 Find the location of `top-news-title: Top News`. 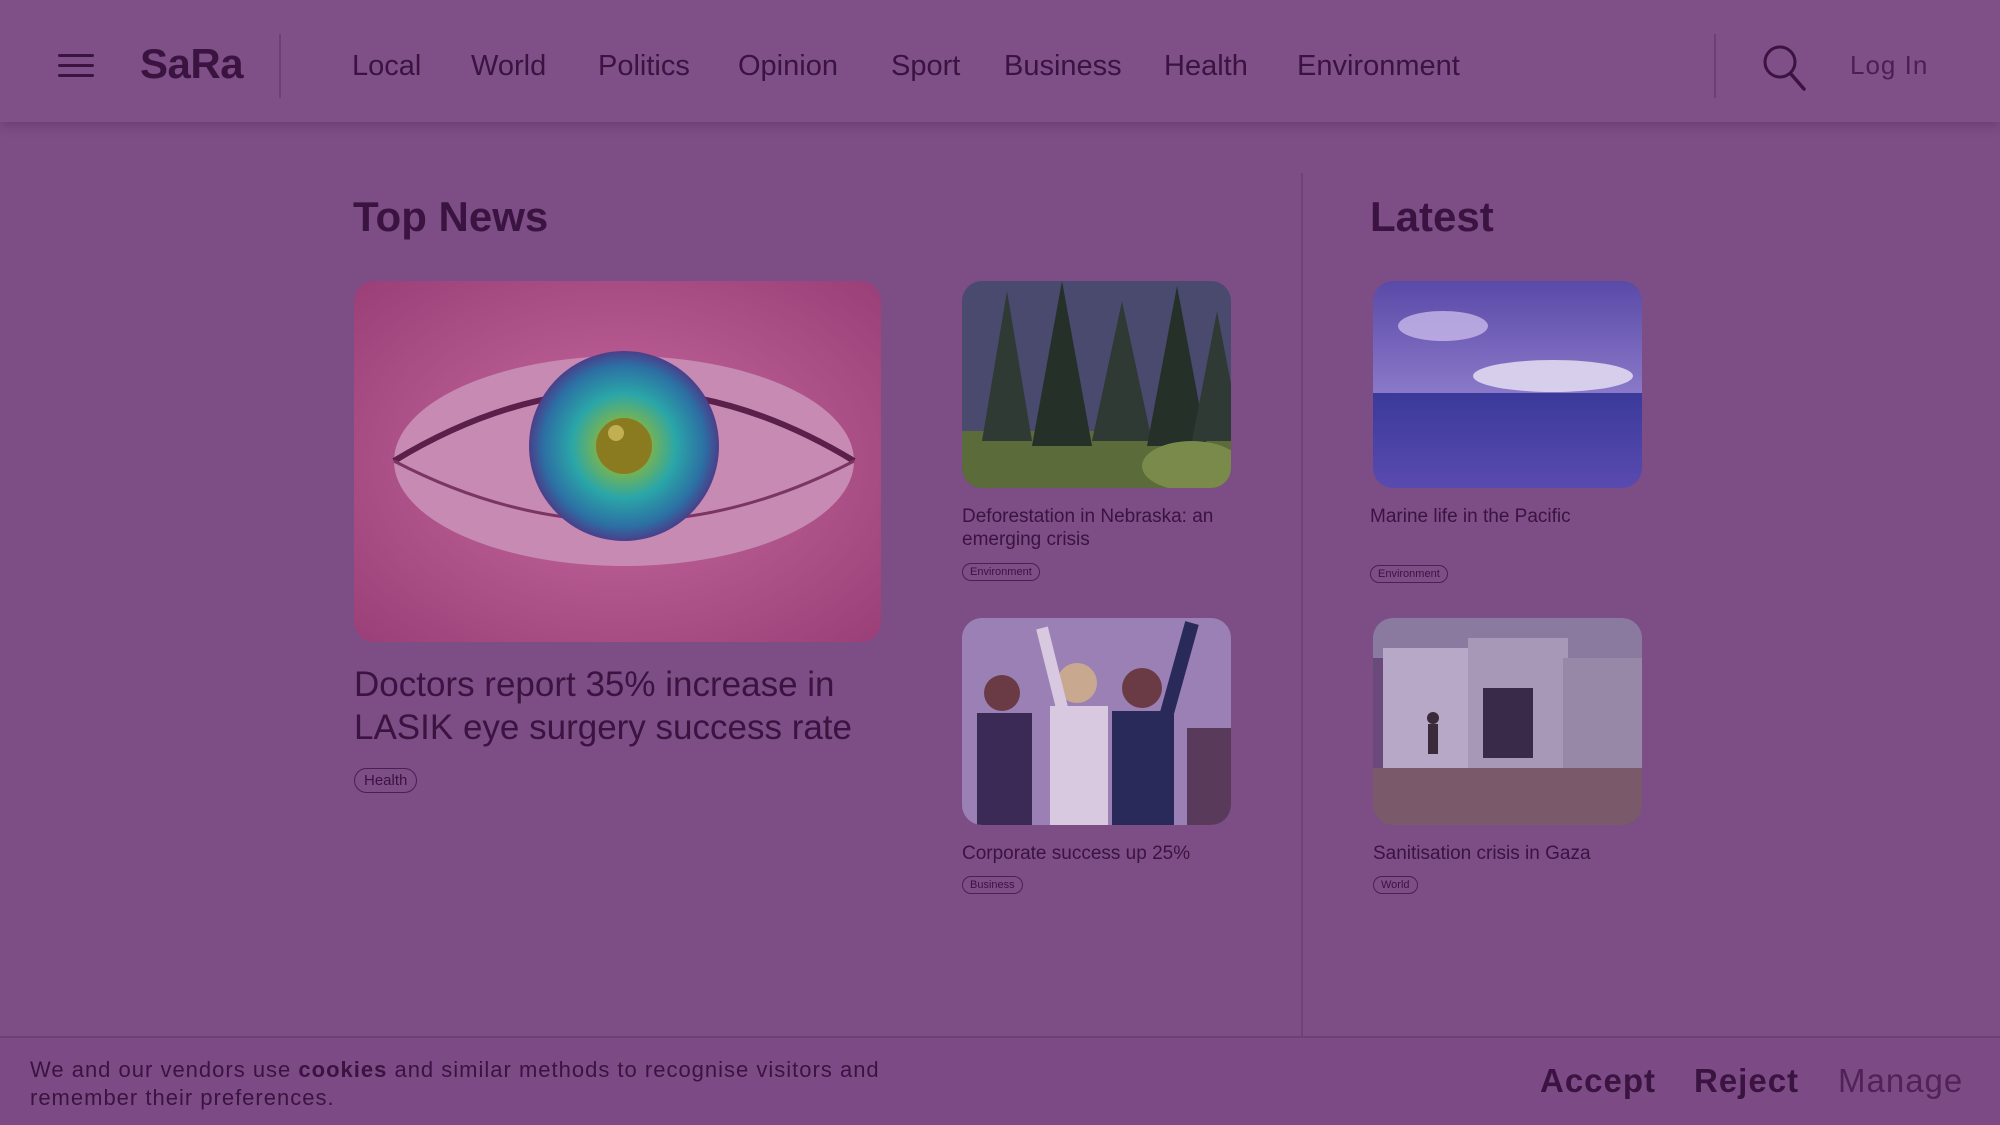

top-news-title: Top News is located at coordinates (451, 216).